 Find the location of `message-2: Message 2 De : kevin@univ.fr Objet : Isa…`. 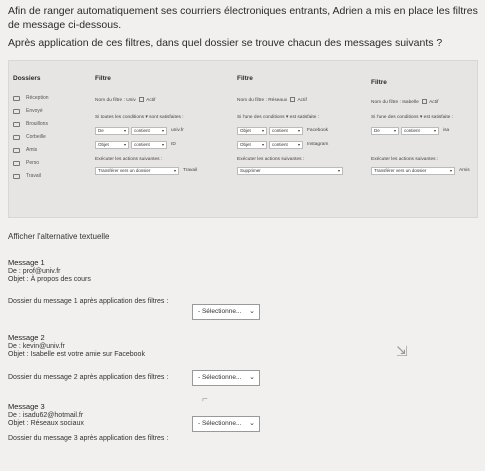

message-2: Message 2 De : kevin@univ.fr Objet : Isa… is located at coordinates (76, 346).